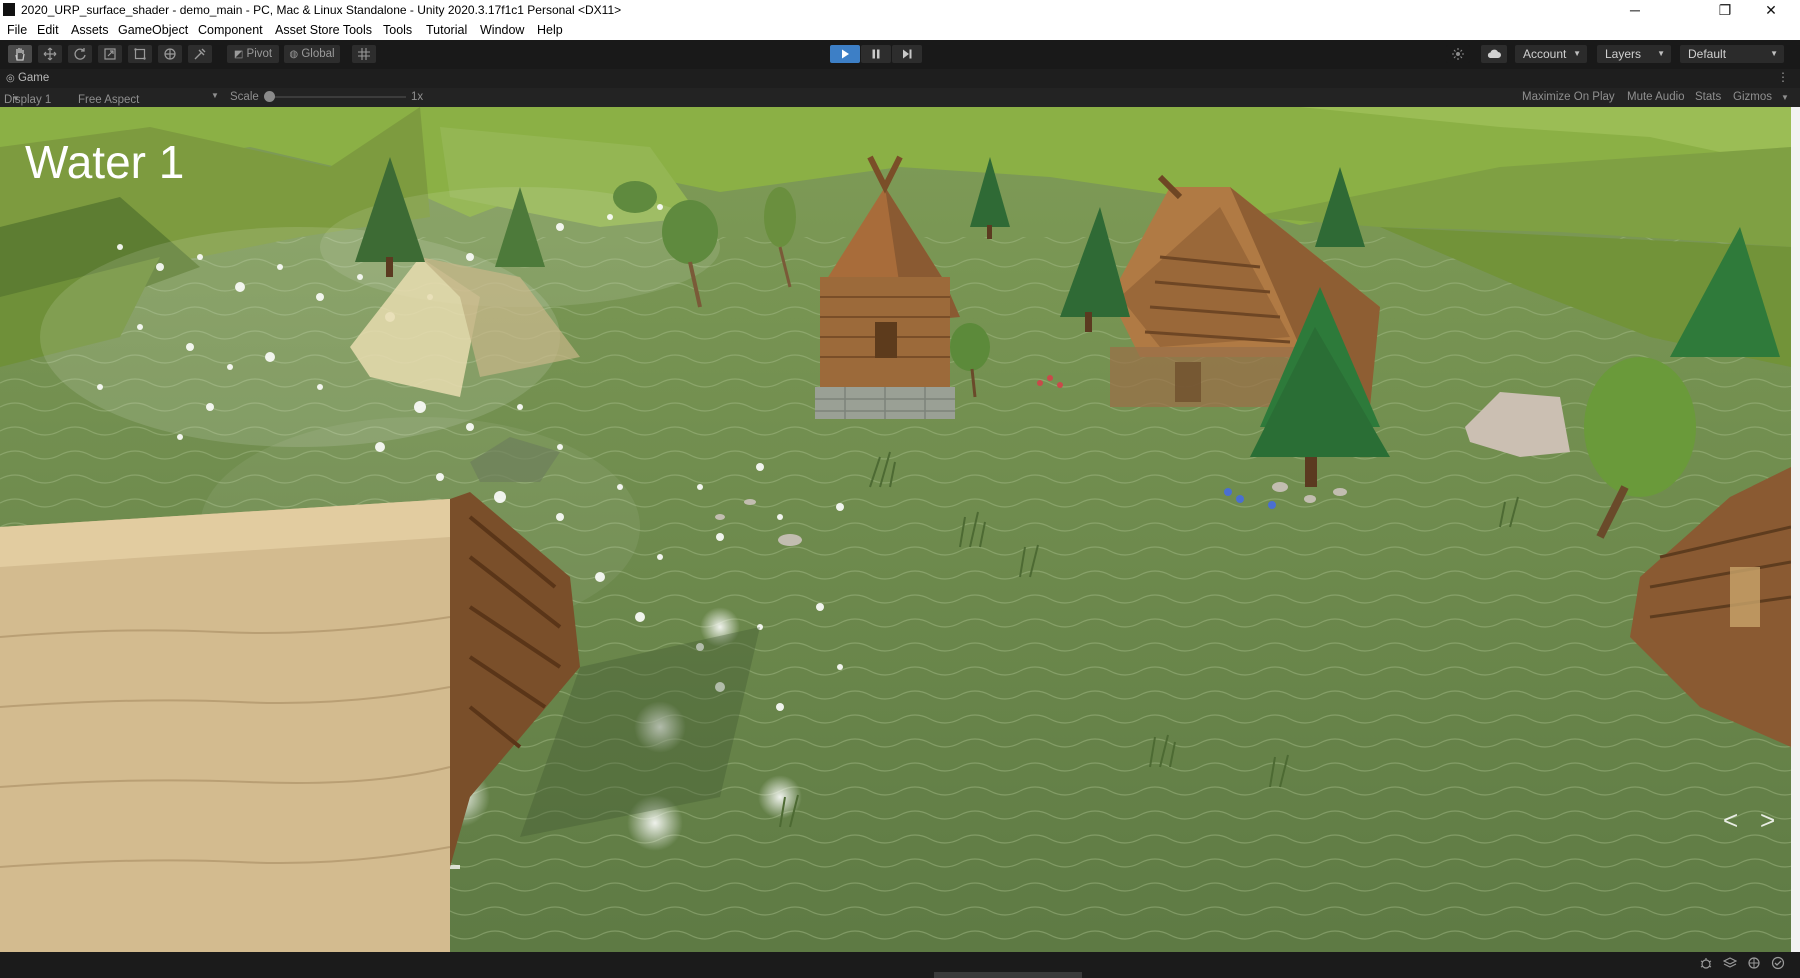 Image resolution: width=1800 pixels, height=978 pixels. What do you see at coordinates (293, 54) in the screenshot?
I see `globe-icon: ◍` at bounding box center [293, 54].